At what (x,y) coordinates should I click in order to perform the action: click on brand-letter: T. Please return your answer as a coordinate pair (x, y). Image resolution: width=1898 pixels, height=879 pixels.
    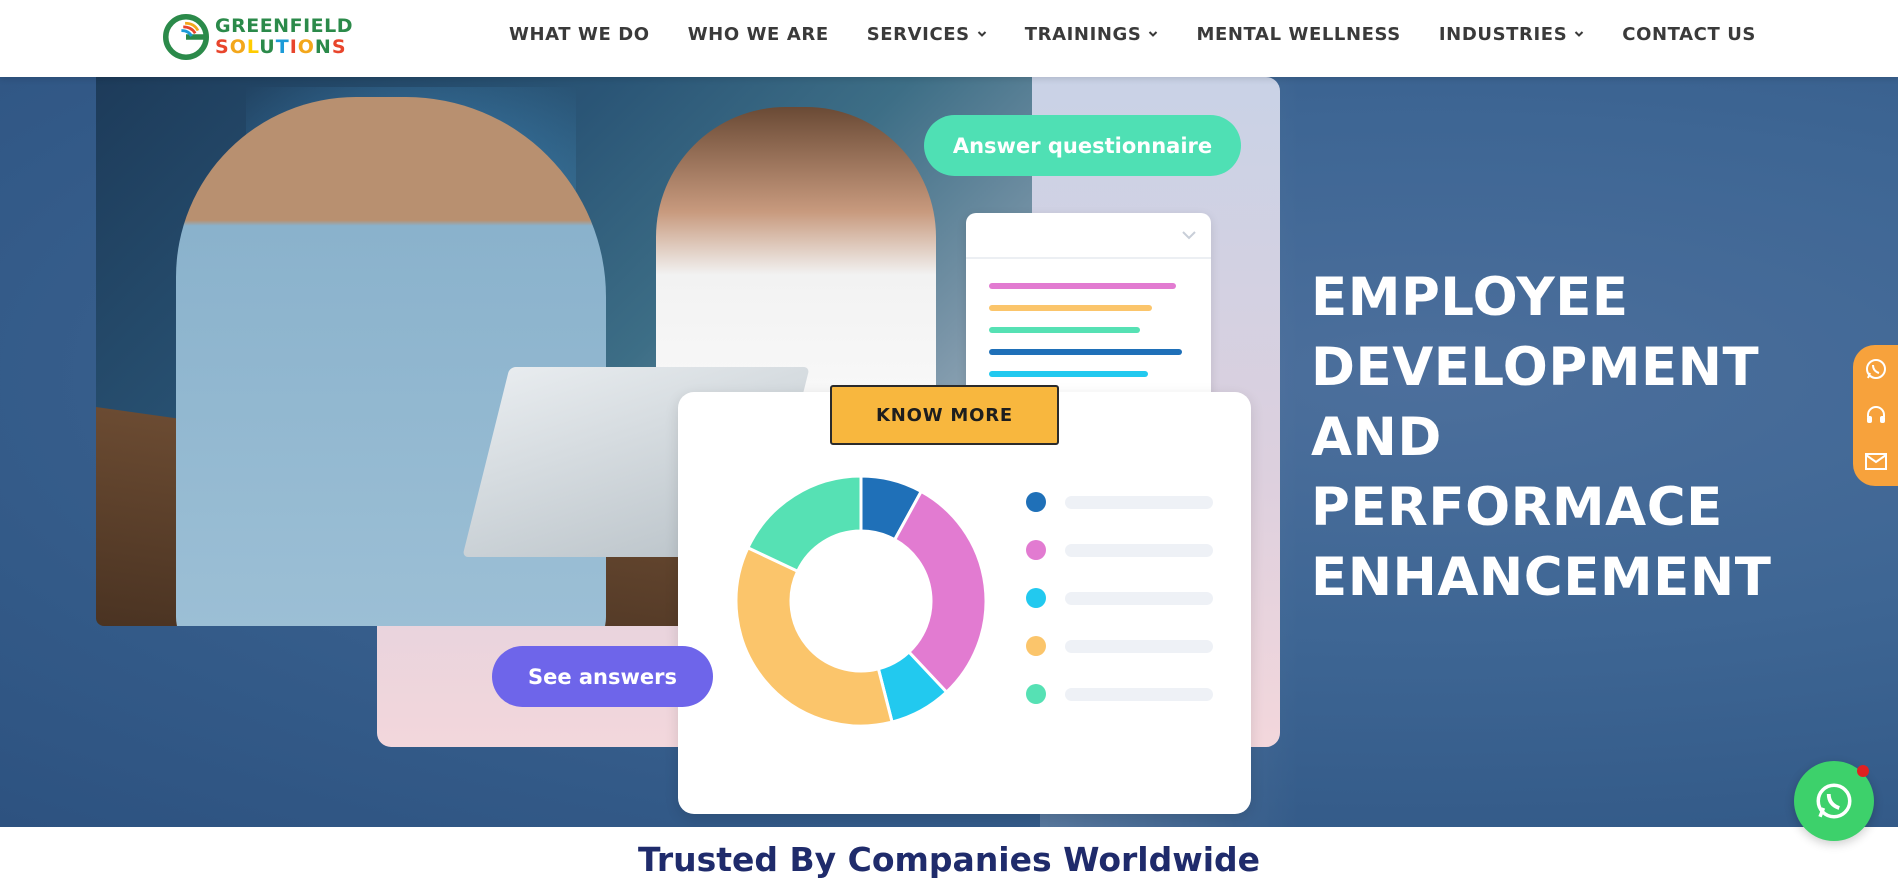
    Looking at the image, I should click on (282, 47).